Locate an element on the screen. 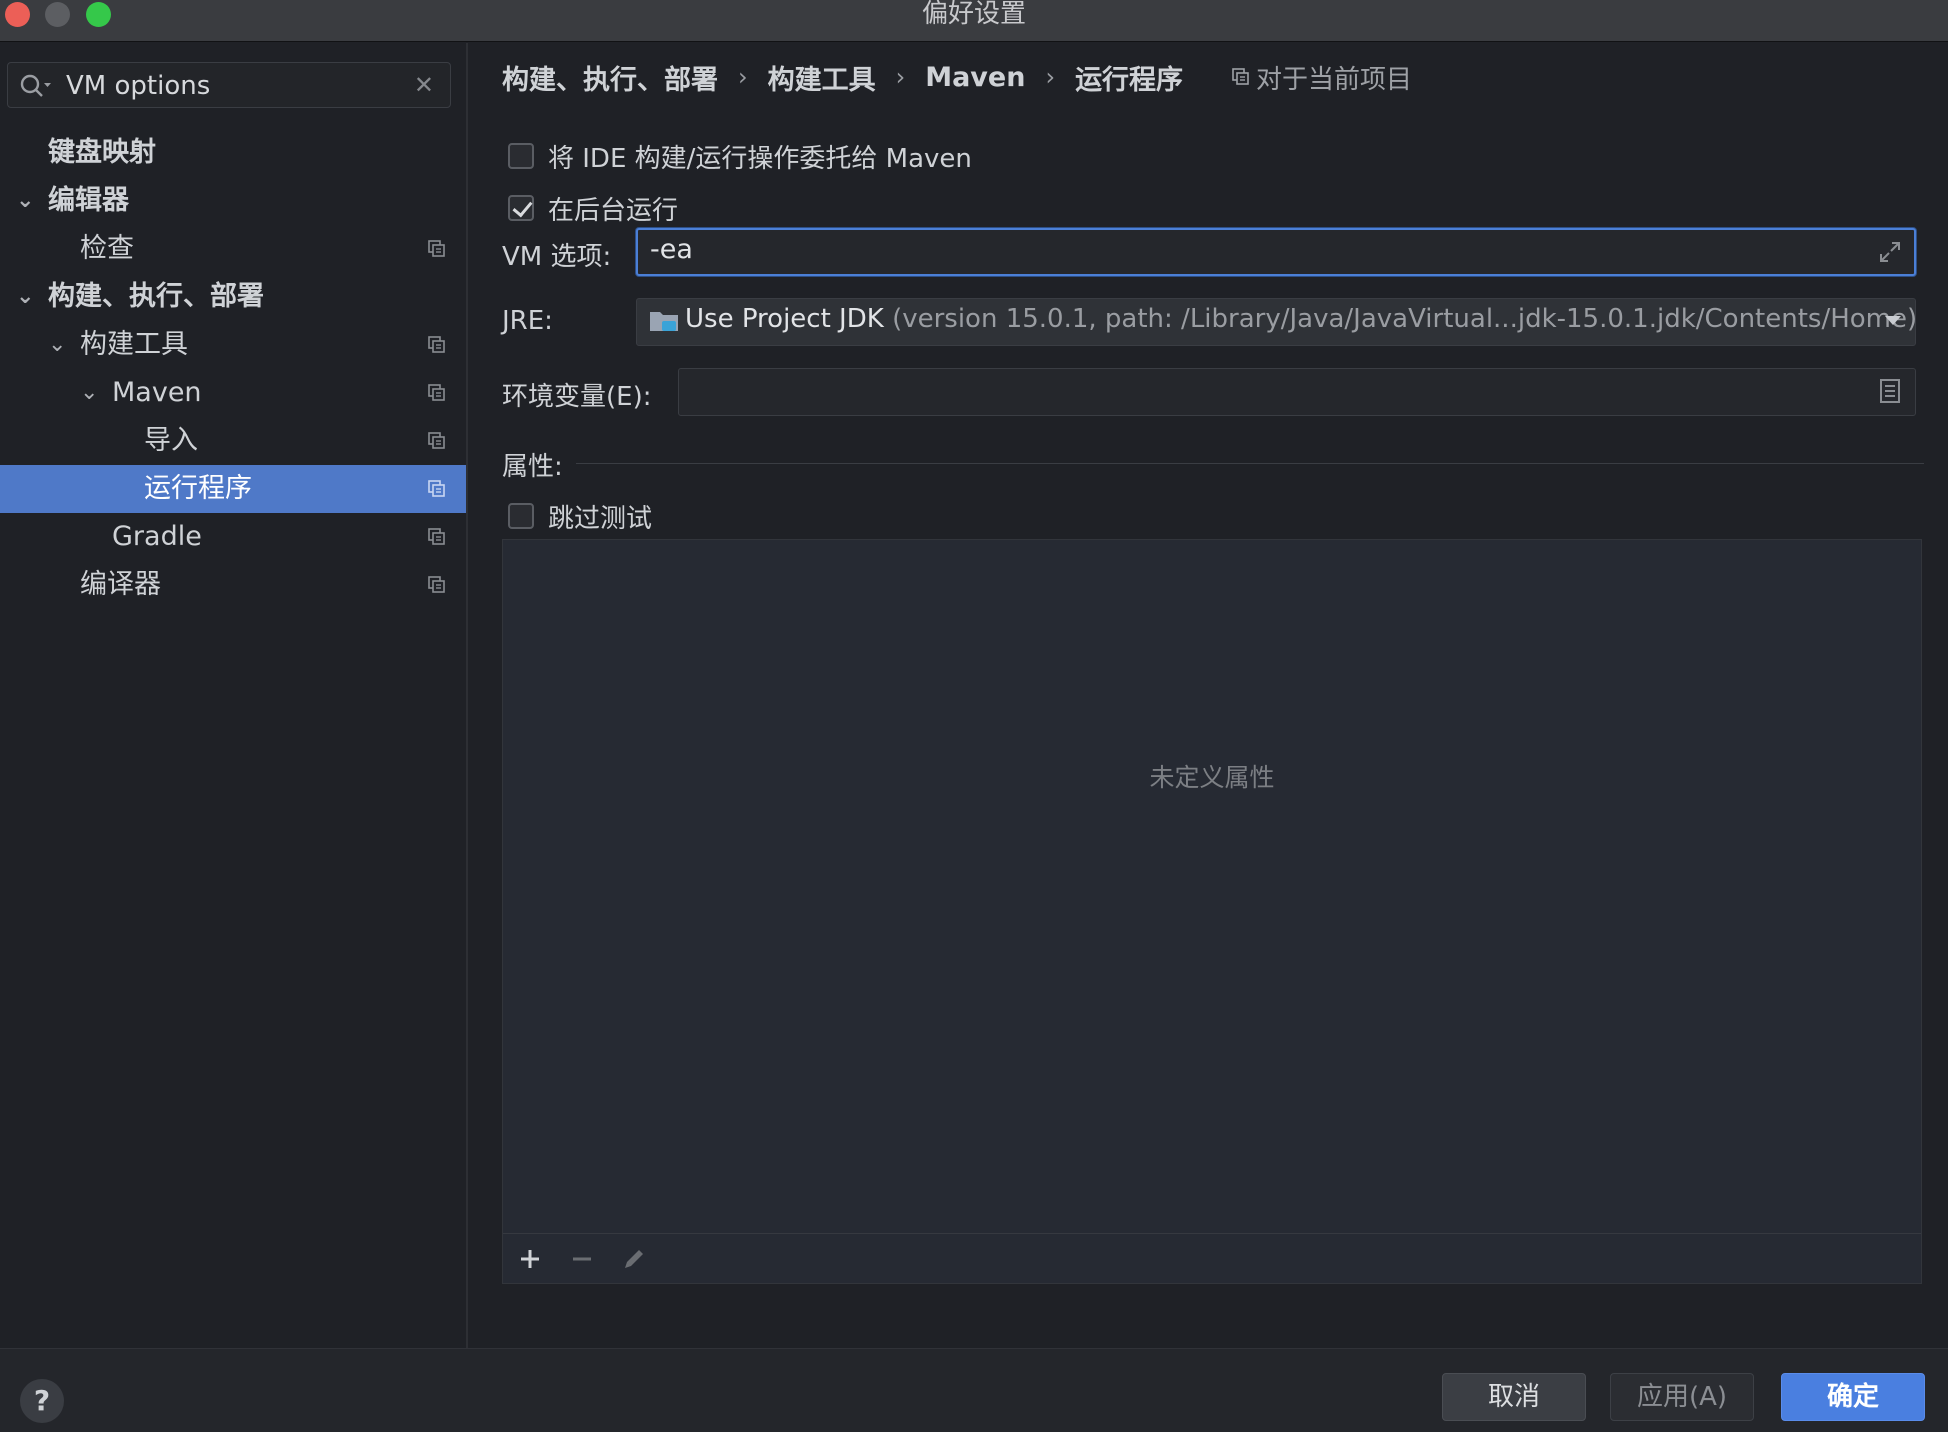 This screenshot has width=1948, height=1432. tree-item-build-execution-deployment: ⌄ 构建、执行、部署 is located at coordinates (233, 297).